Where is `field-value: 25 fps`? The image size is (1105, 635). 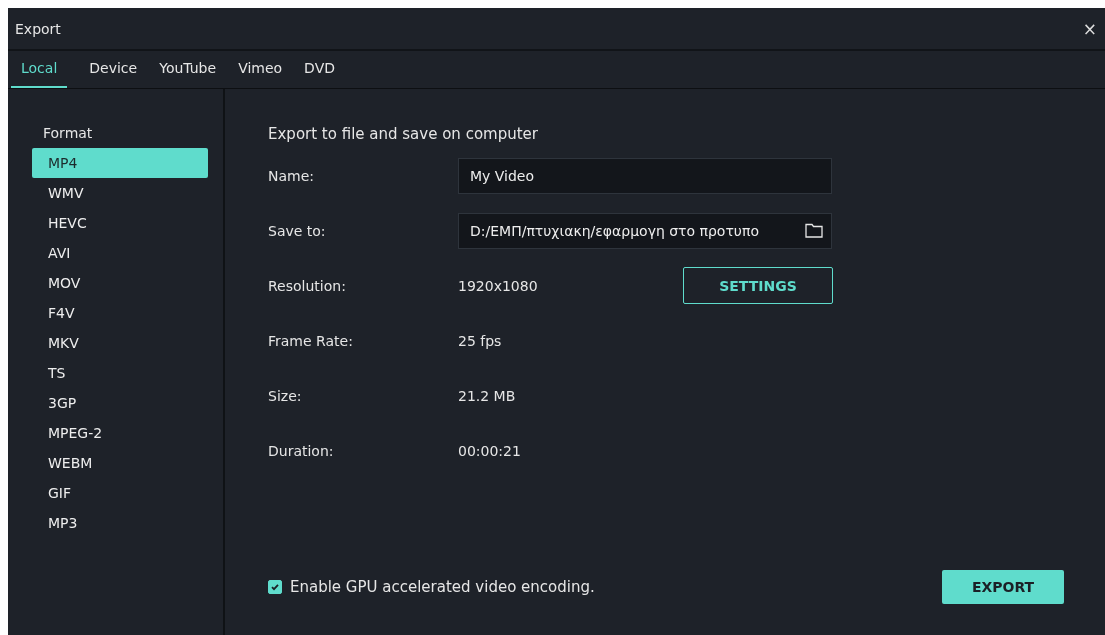
field-value: 25 fps is located at coordinates (480, 340).